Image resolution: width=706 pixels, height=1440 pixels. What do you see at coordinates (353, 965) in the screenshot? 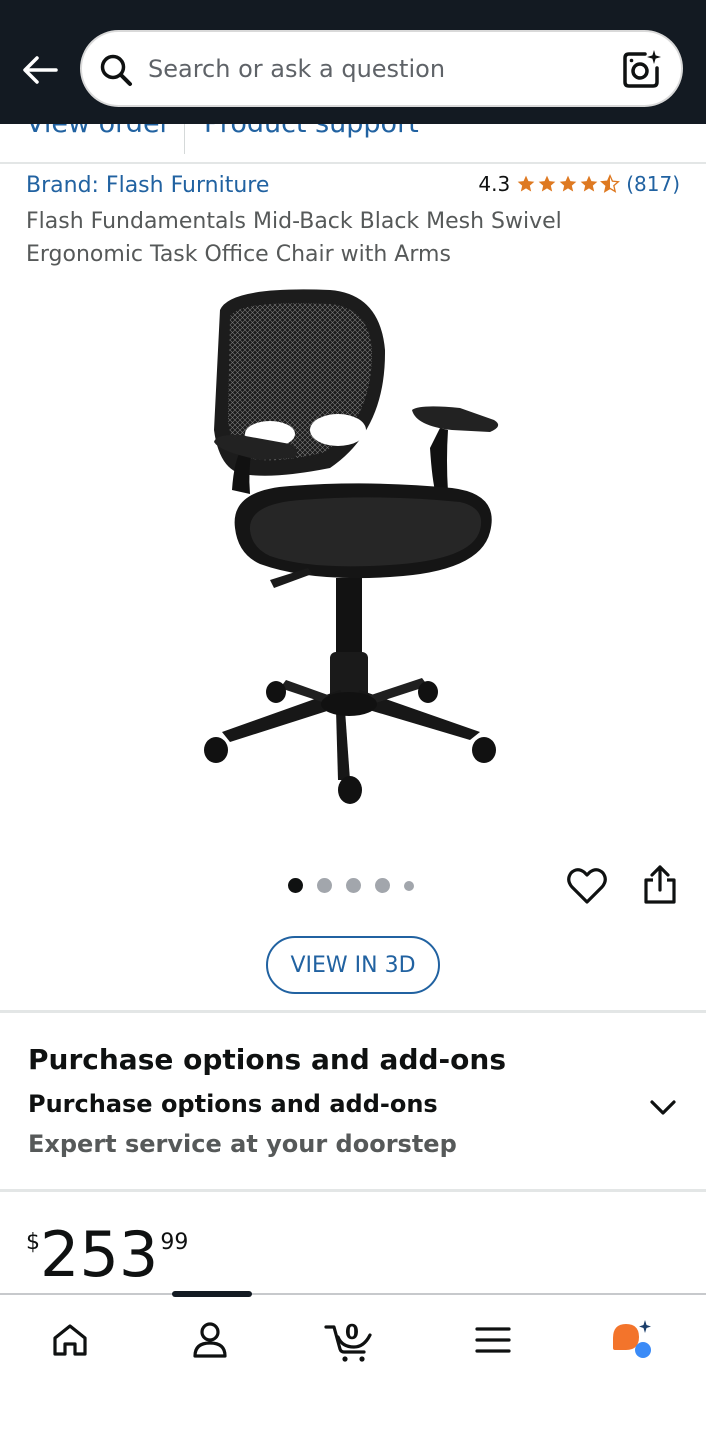
I see `view-in-3d-button: VIEW IN 3D` at bounding box center [353, 965].